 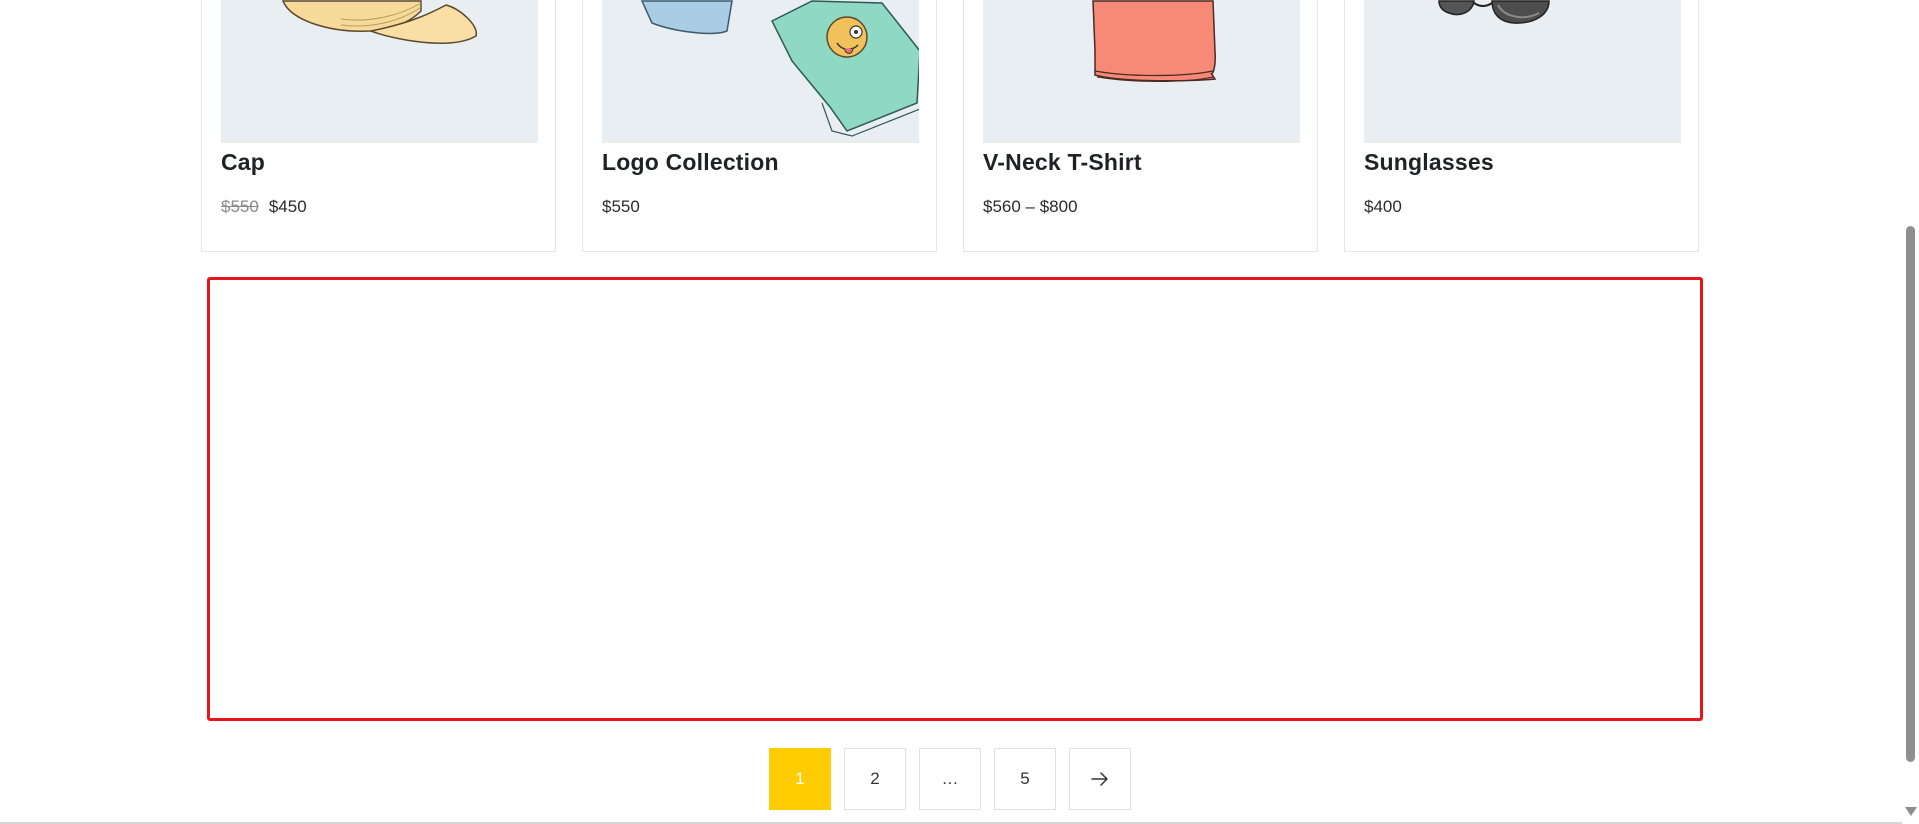 I want to click on product-card-vneck-tshirt: V-Neck T-Shirt $560 – $800, so click(x=1140, y=126).